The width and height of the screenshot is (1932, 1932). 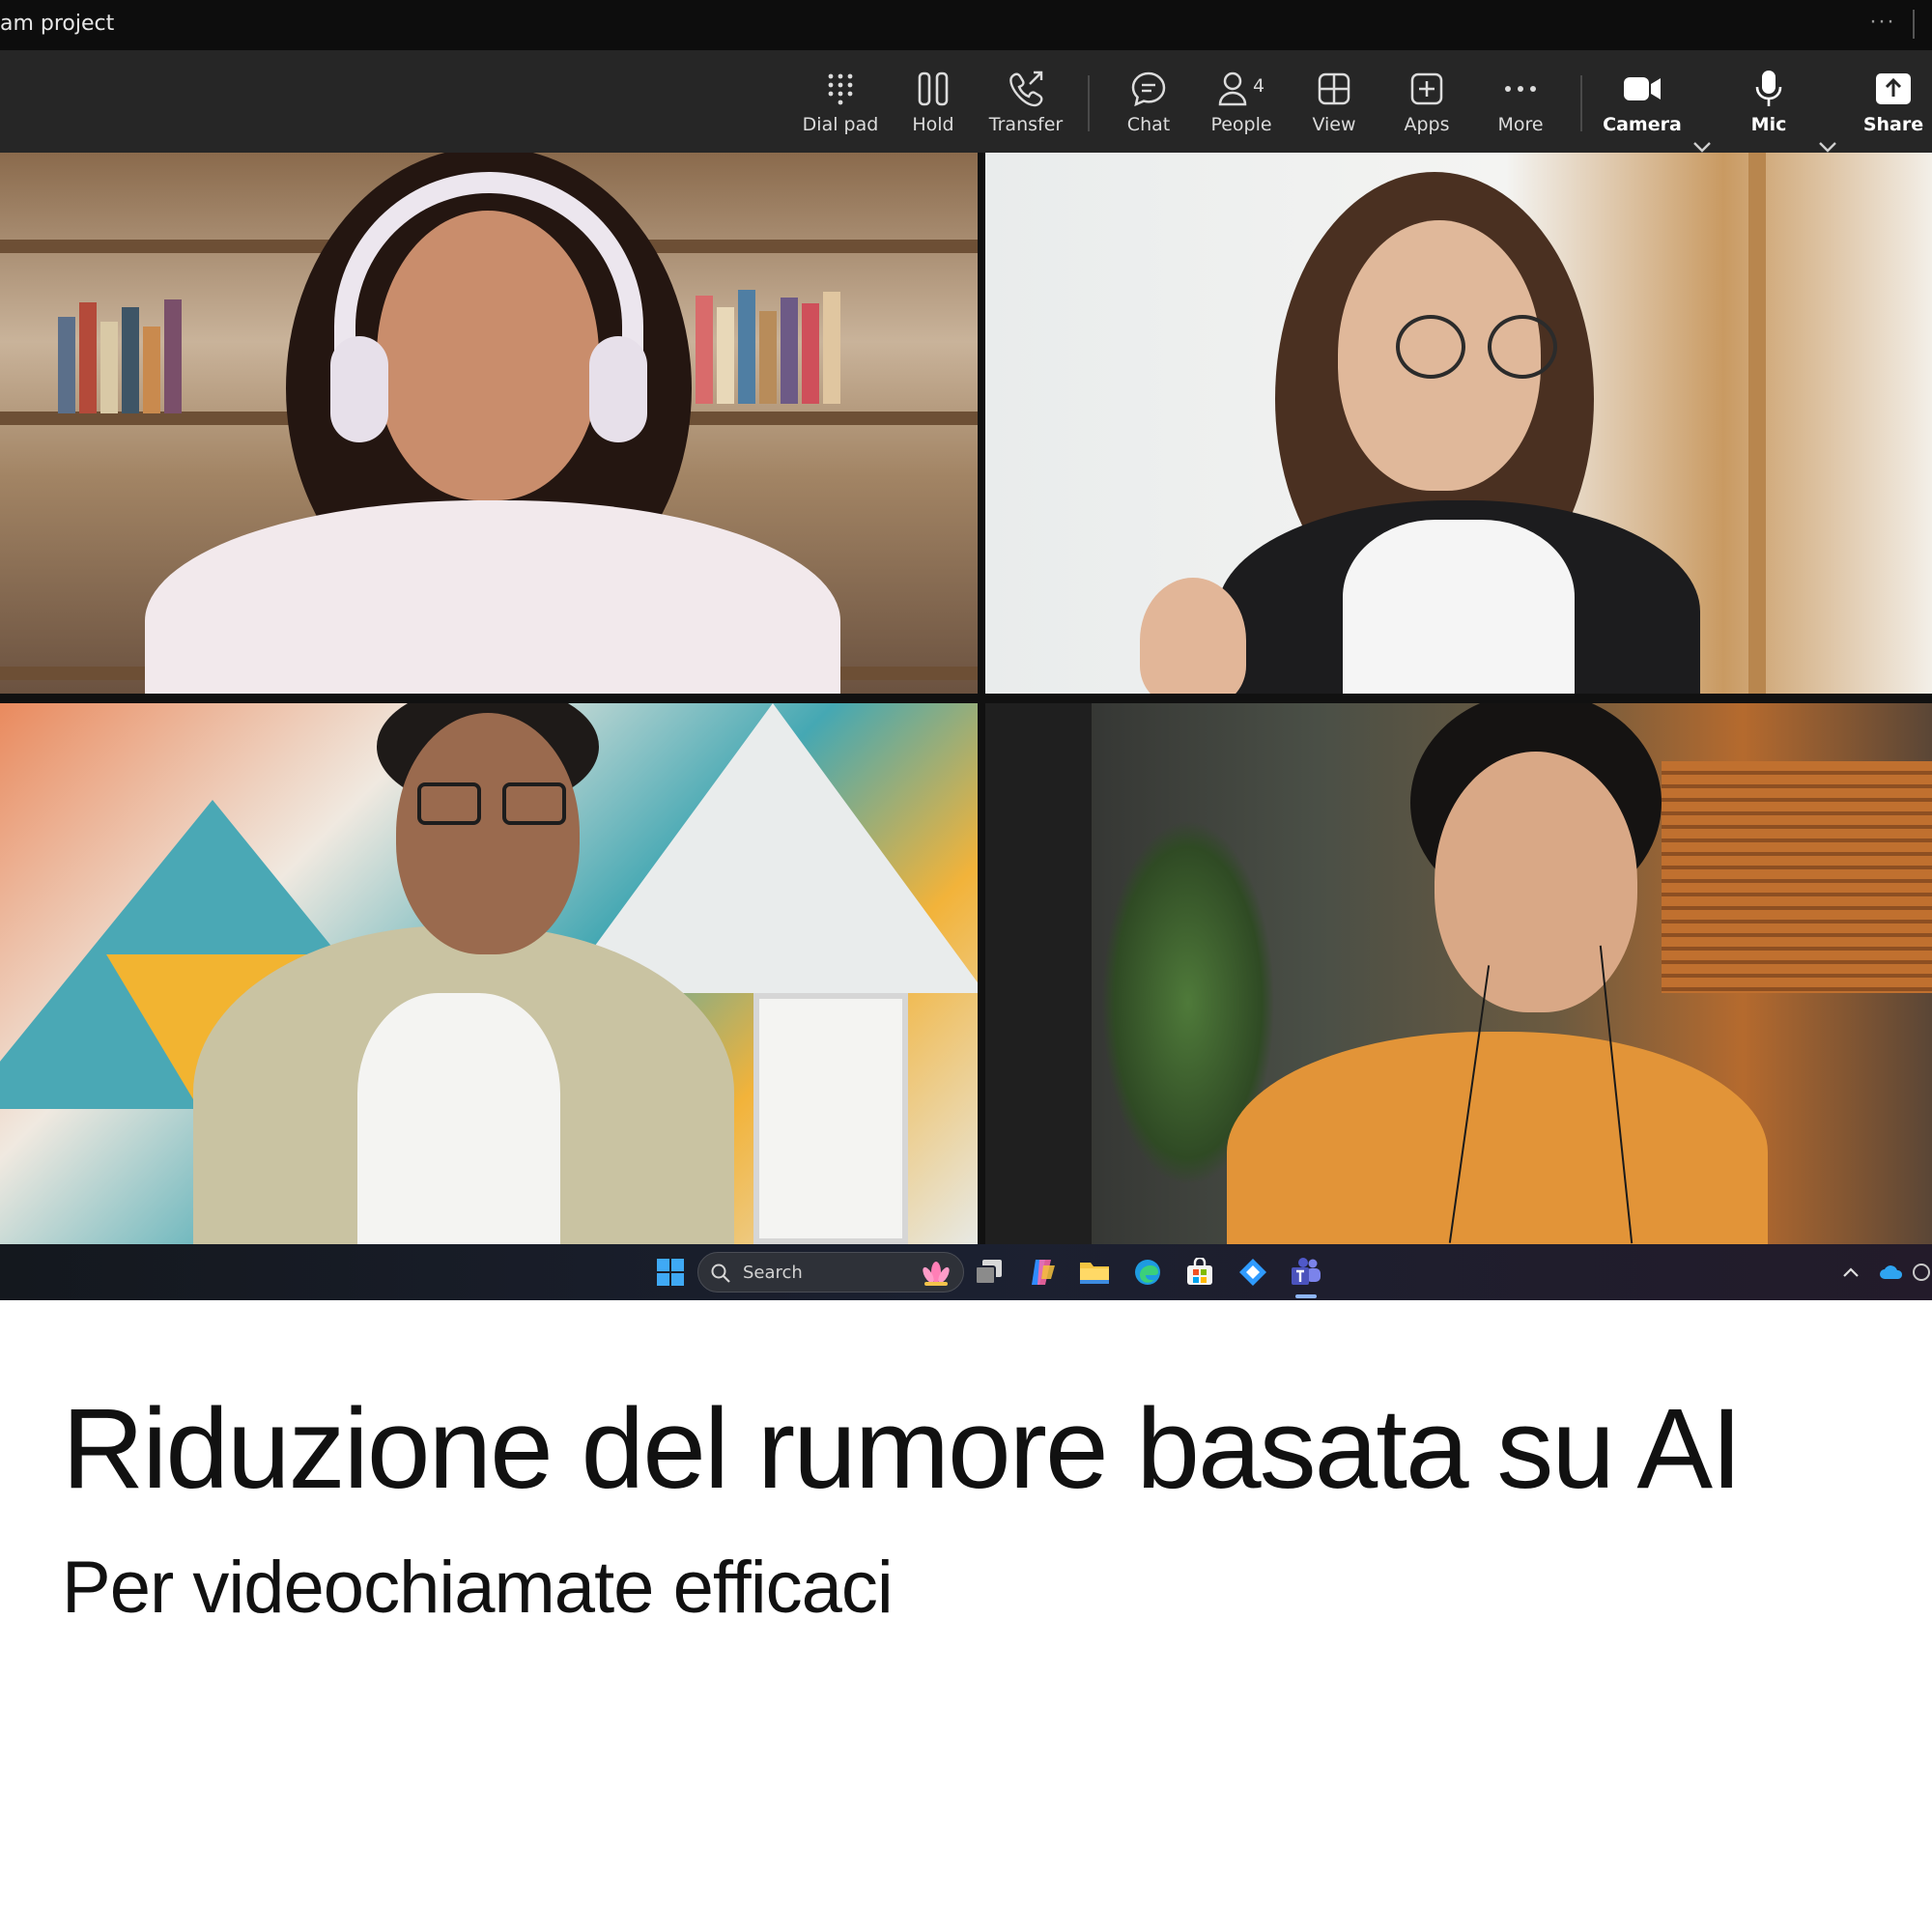 I want to click on window-more-icon: ···, so click(x=1882, y=21).